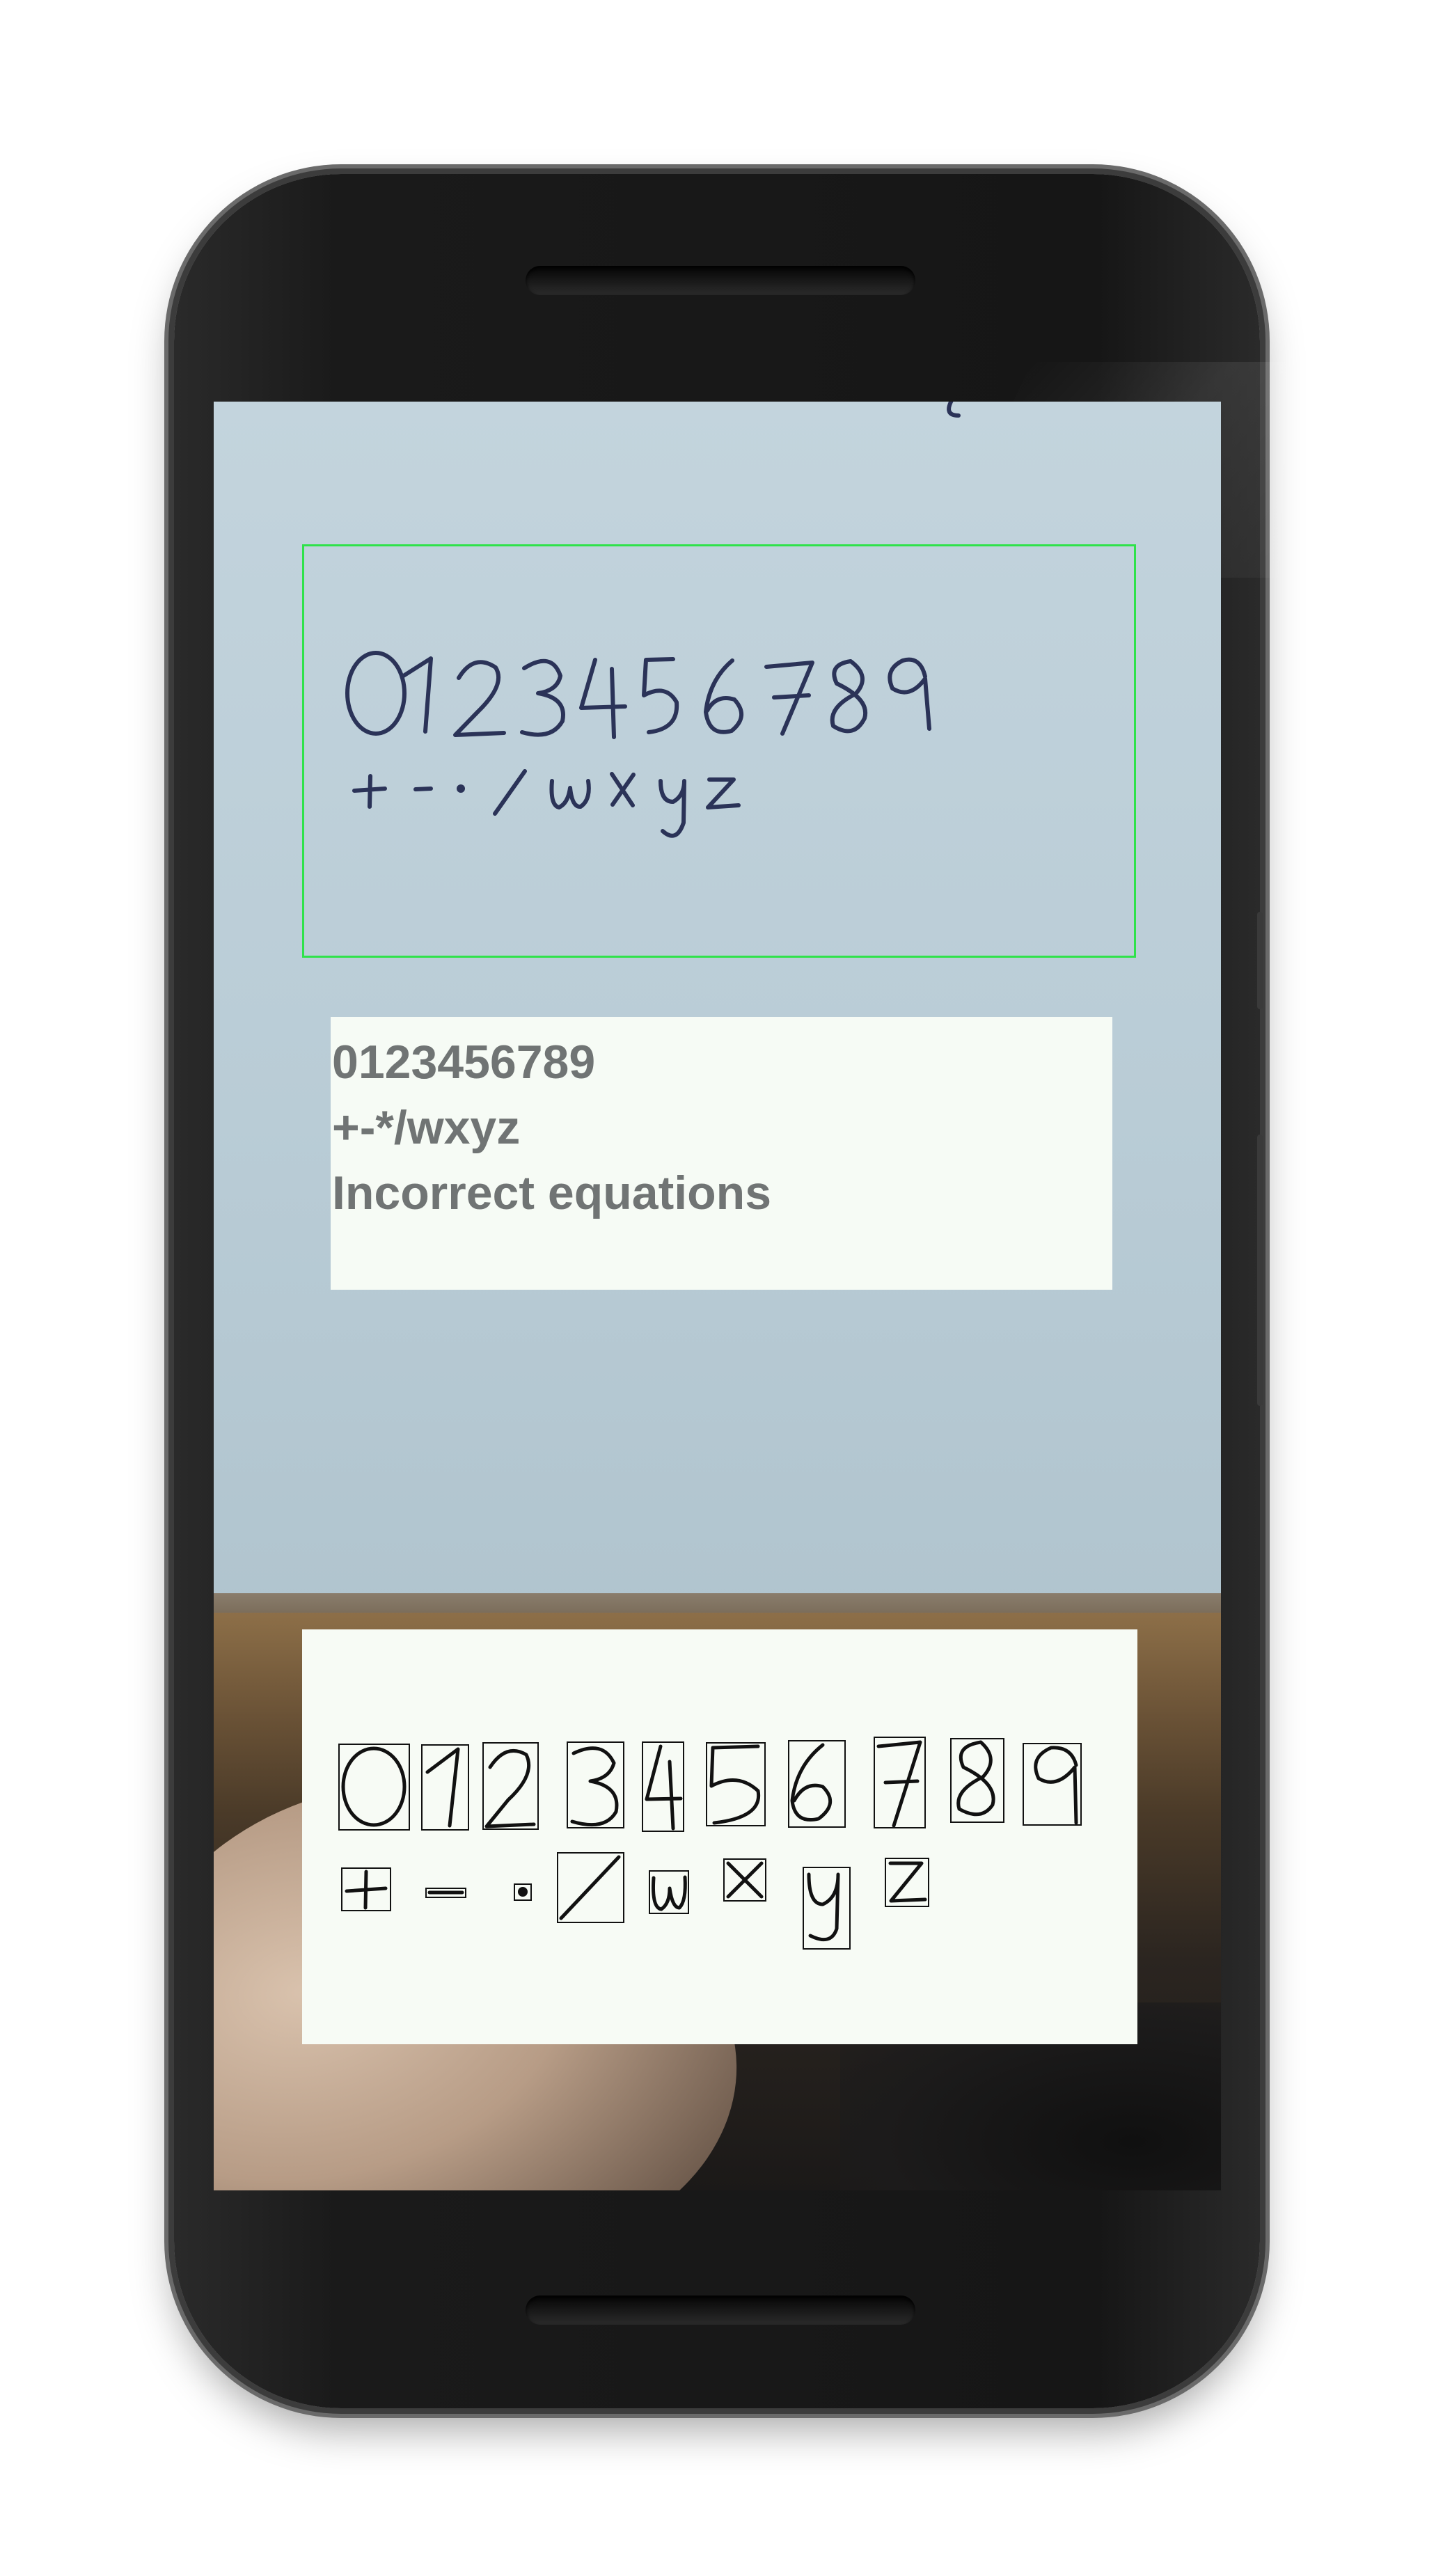  I want to click on result-line-symbols: +-*/wxyz, so click(426, 1127).